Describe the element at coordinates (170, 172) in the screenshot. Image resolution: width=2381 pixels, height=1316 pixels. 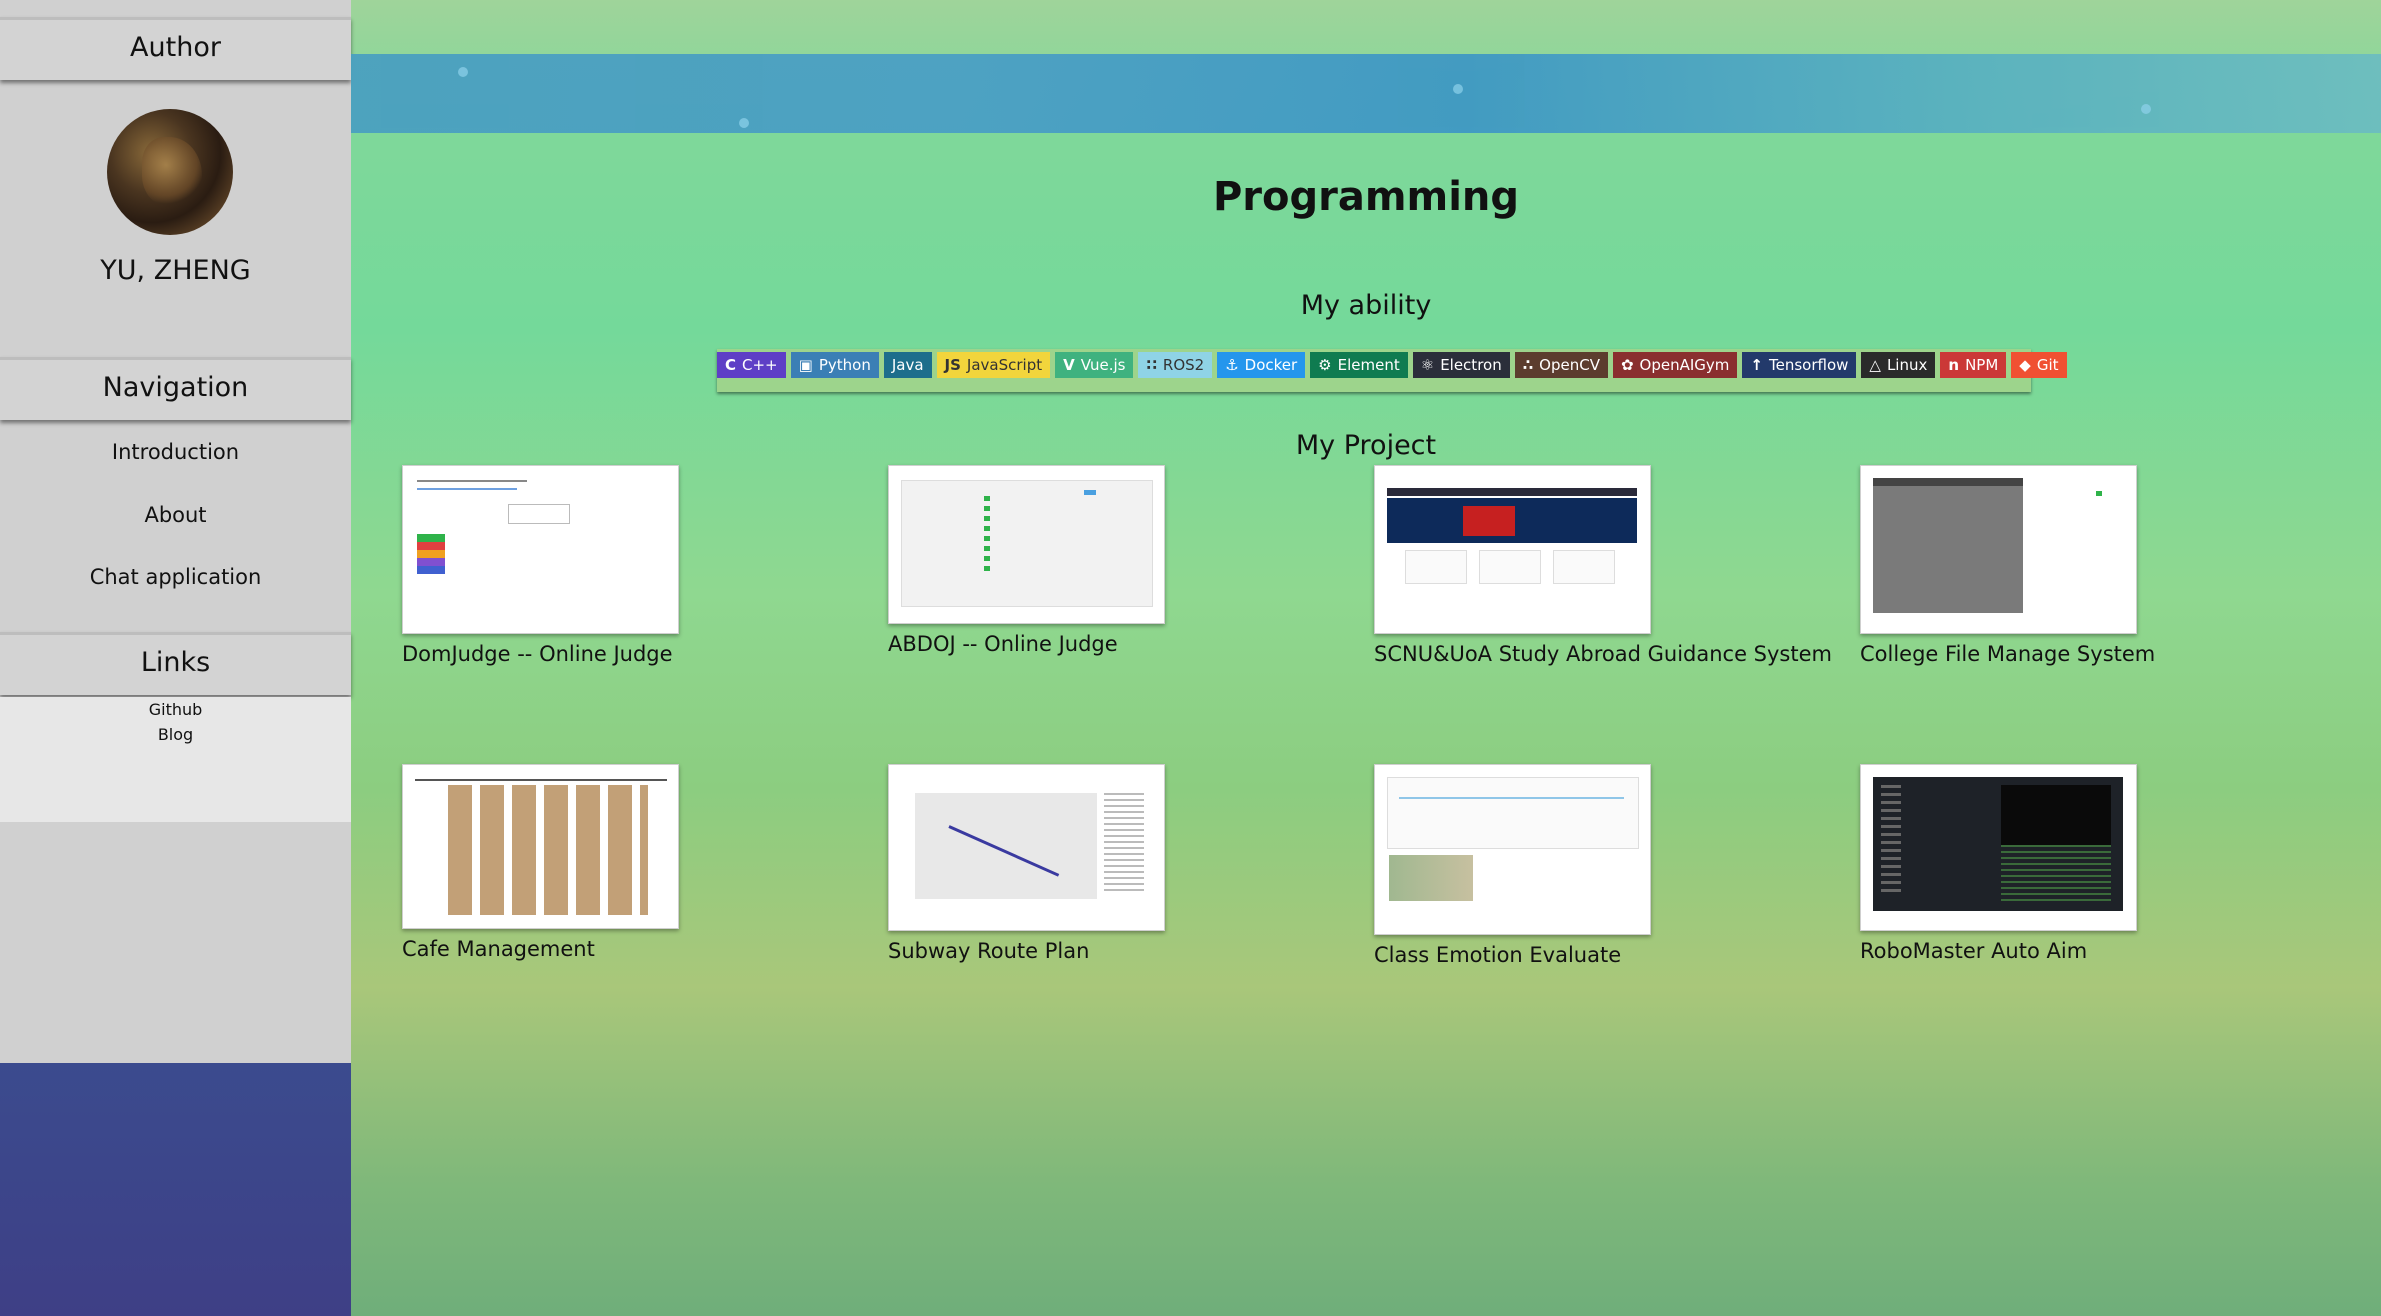
I see `avatar` at that location.